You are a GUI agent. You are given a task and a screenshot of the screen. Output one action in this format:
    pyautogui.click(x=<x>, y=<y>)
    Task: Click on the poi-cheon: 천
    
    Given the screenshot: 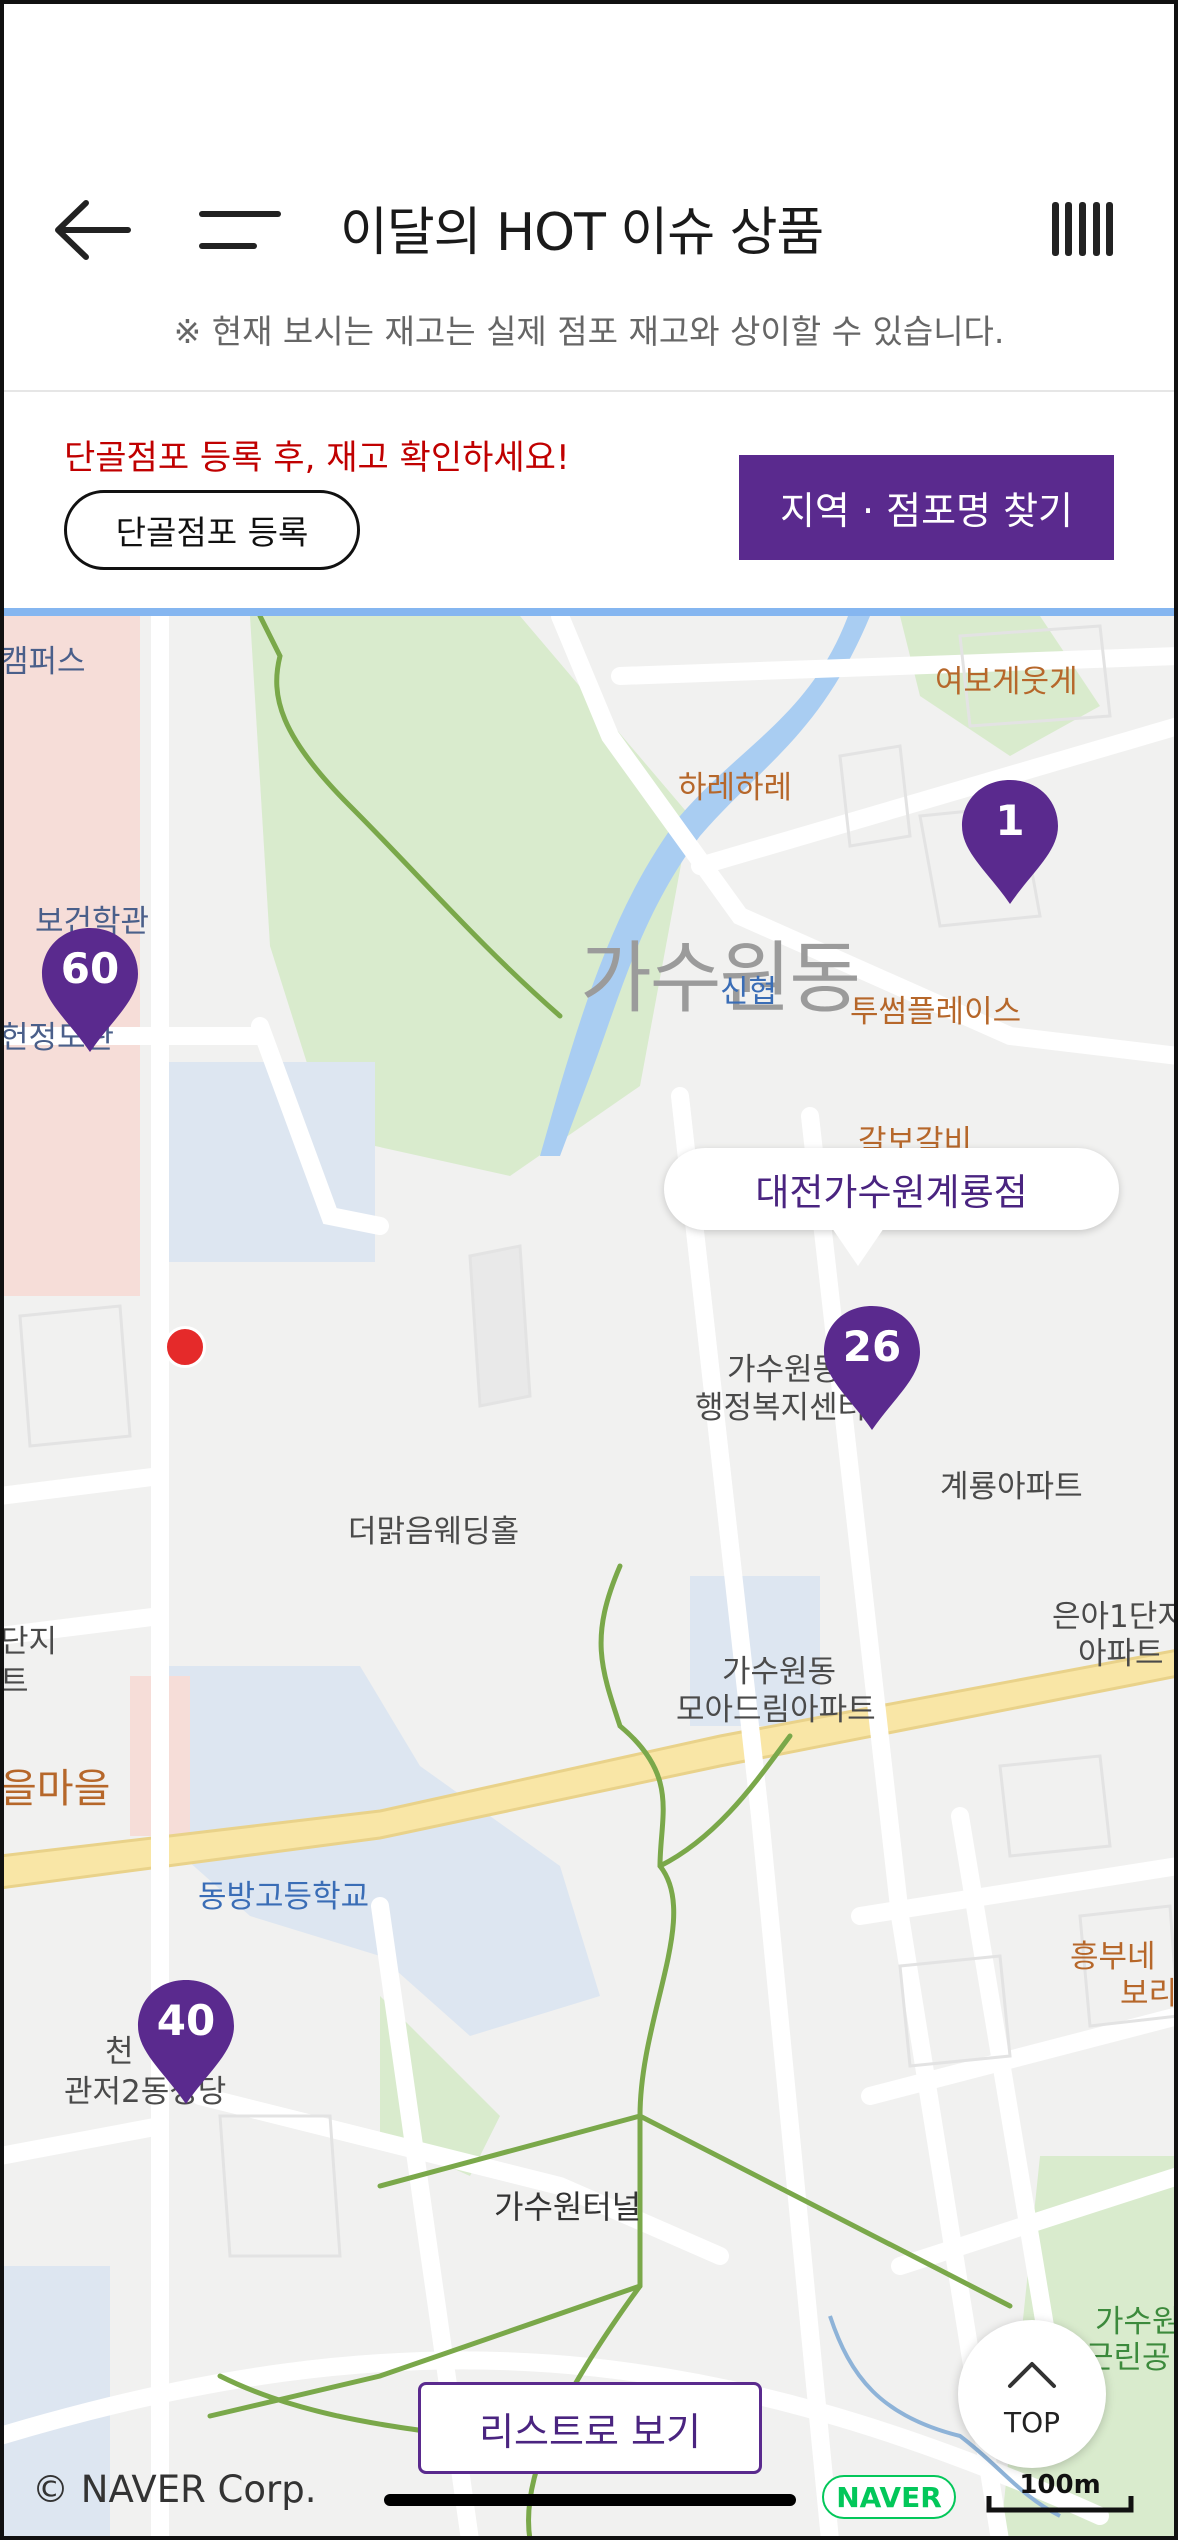 What is the action you would take?
    pyautogui.click(x=119, y=2052)
    